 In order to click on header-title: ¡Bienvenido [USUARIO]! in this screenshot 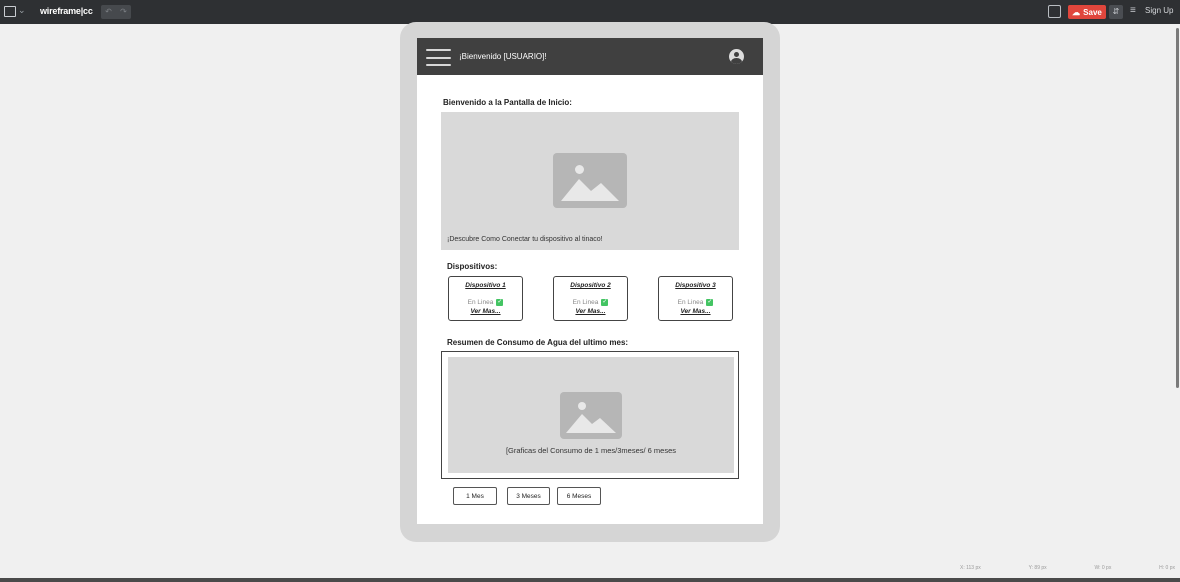, I will do `click(503, 56)`.